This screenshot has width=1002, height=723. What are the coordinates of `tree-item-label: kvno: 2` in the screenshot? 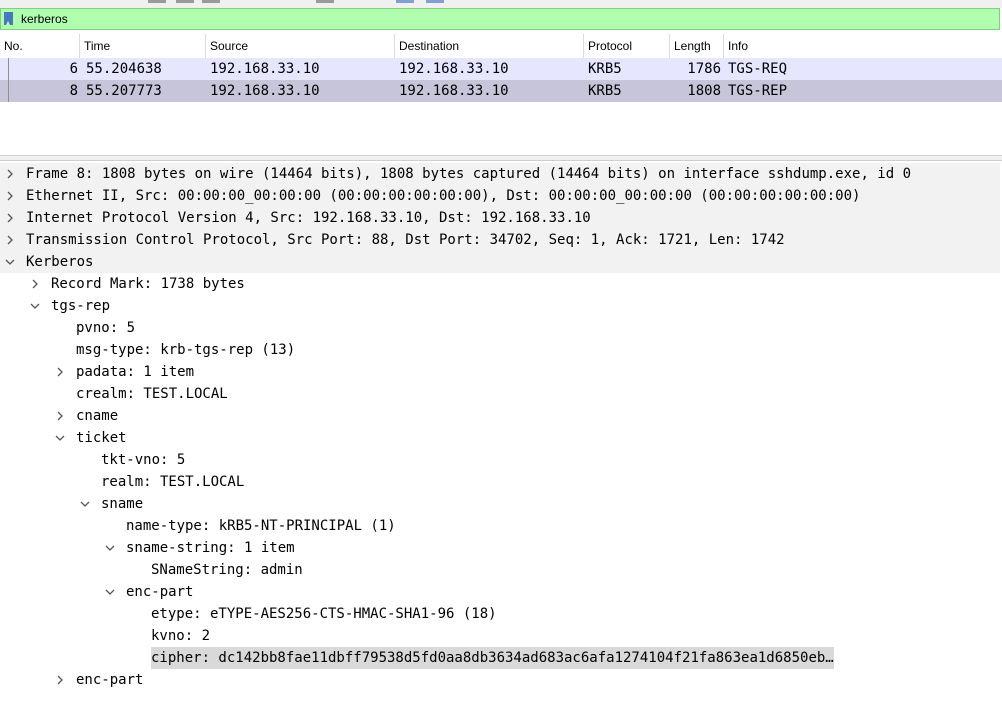 It's located at (181, 636).